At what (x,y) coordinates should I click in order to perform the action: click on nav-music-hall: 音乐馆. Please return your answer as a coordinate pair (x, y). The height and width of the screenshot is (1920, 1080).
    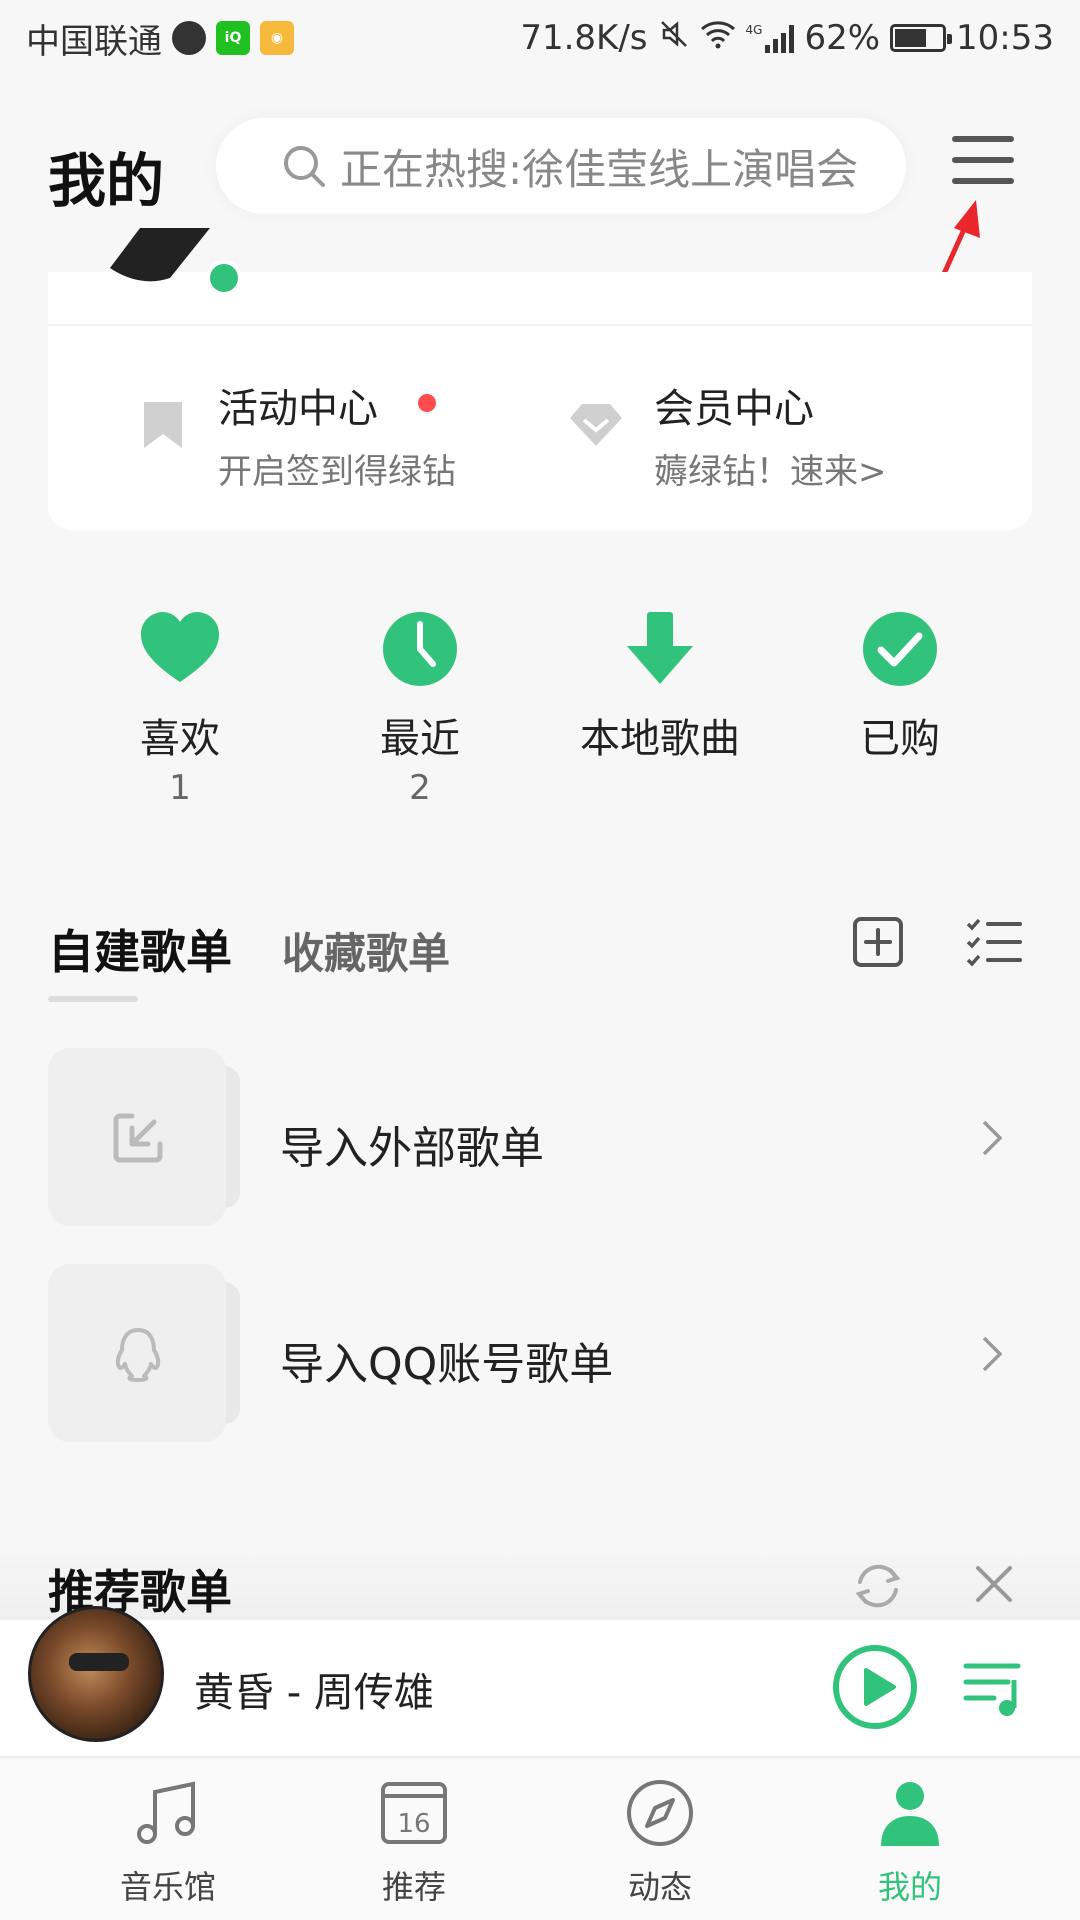
    Looking at the image, I should click on (168, 1840).